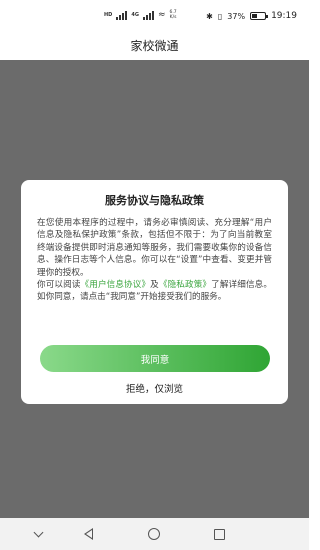 The image size is (320, 550). What do you see at coordinates (140, 15) in the screenshot?
I see `status-bar-left: HD 4G ≈ 6.7 K/s` at bounding box center [140, 15].